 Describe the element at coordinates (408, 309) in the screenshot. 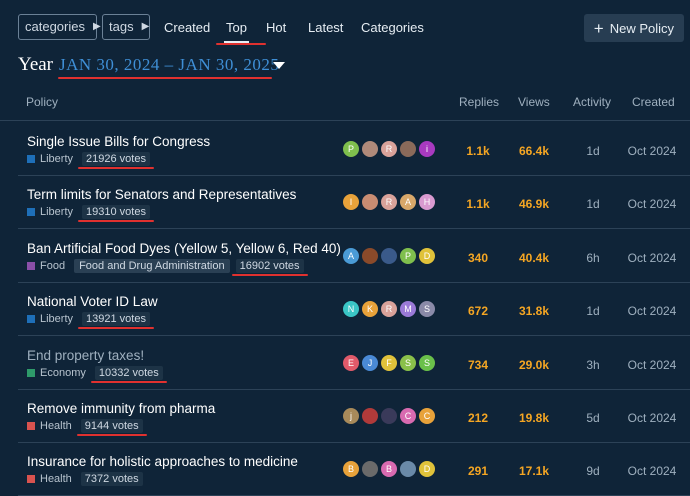

I see `avatar: M` at that location.